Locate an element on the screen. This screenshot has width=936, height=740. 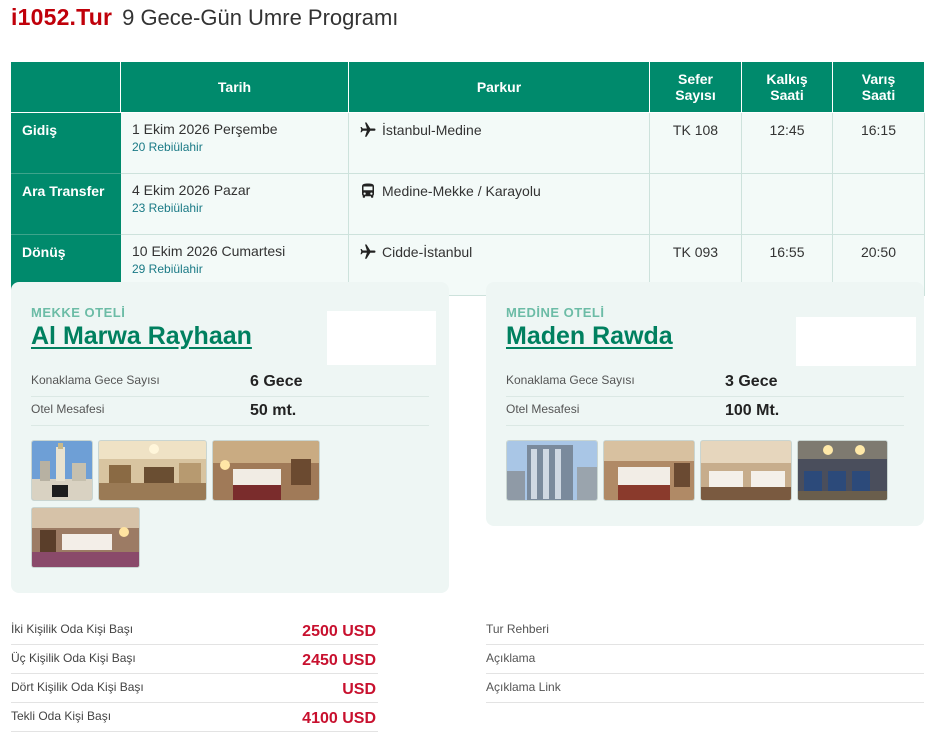
description-link-label: Açıklama Link is located at coordinates (523, 687).